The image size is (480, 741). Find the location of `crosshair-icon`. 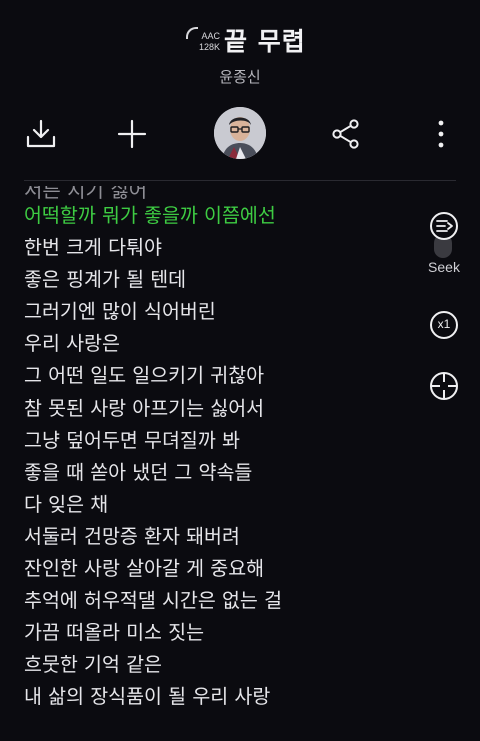

crosshair-icon is located at coordinates (444, 386).